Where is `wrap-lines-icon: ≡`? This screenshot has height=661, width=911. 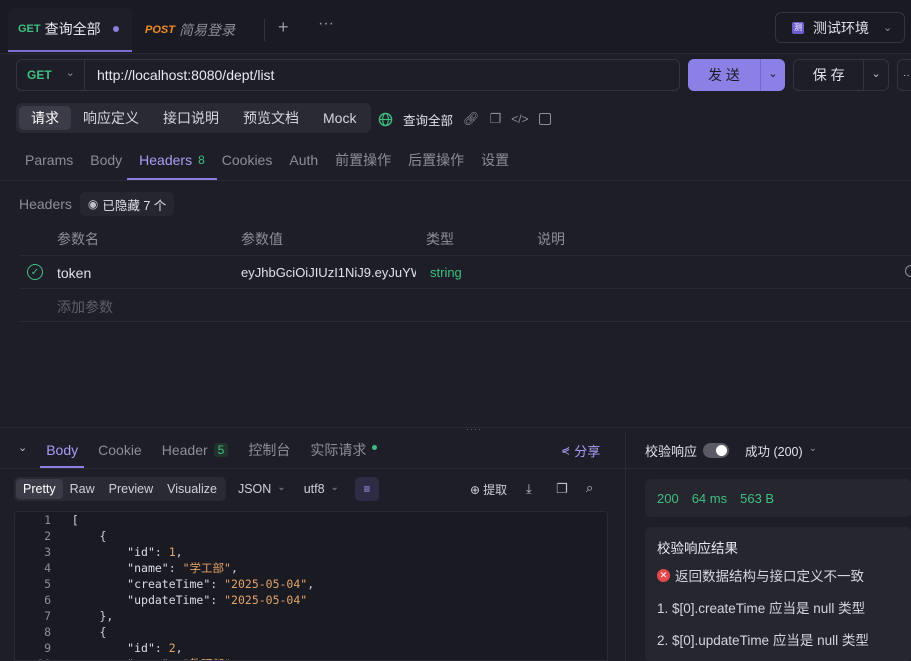 wrap-lines-icon: ≡ is located at coordinates (366, 489).